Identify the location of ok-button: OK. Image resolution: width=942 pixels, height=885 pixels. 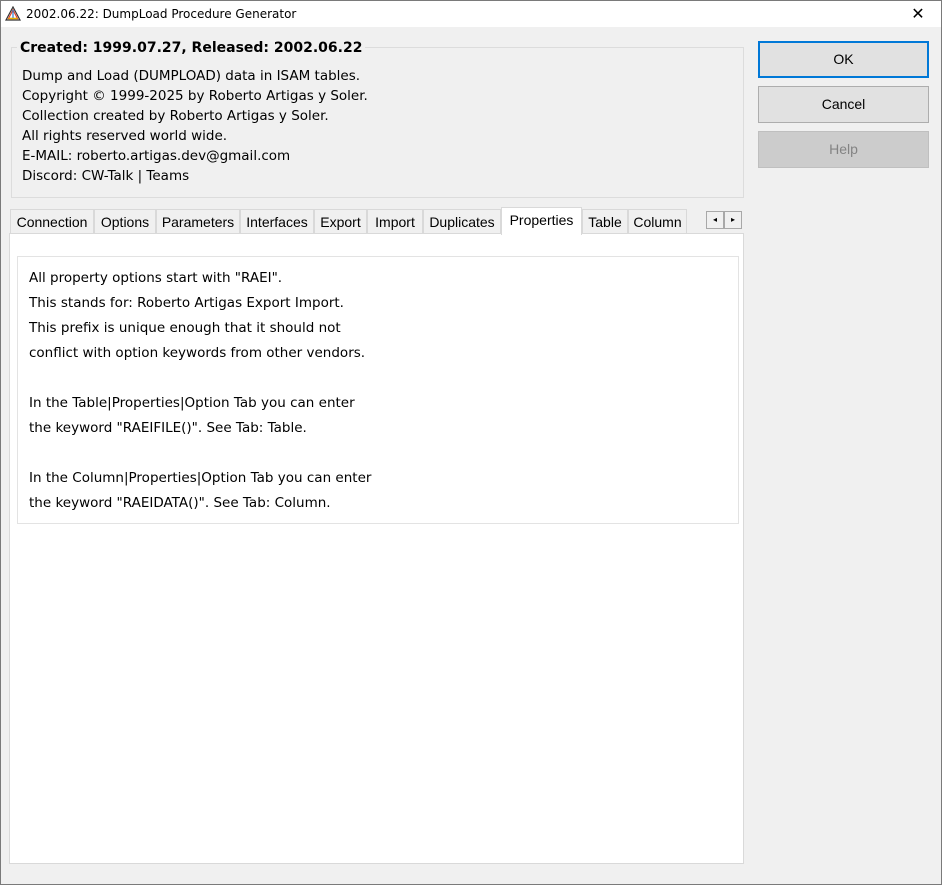
(843, 59).